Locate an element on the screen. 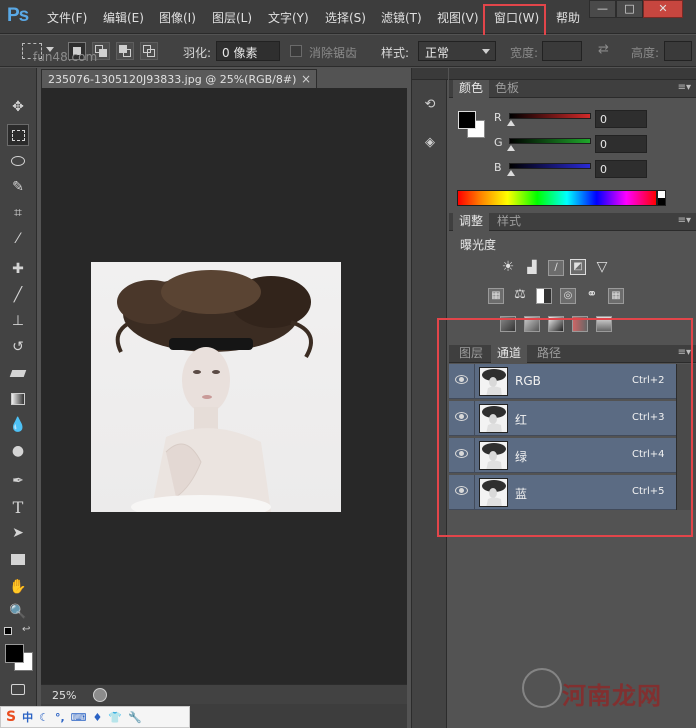 The height and width of the screenshot is (728, 696). document-info-icon is located at coordinates (100, 695).